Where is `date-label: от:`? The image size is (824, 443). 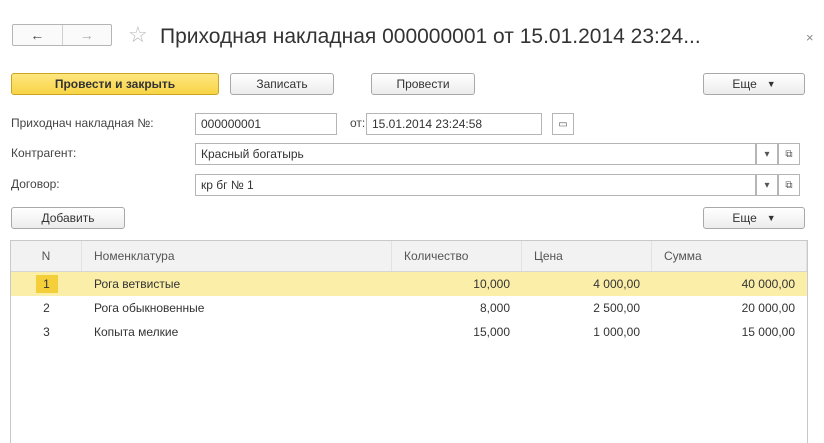 date-label: от: is located at coordinates (358, 123).